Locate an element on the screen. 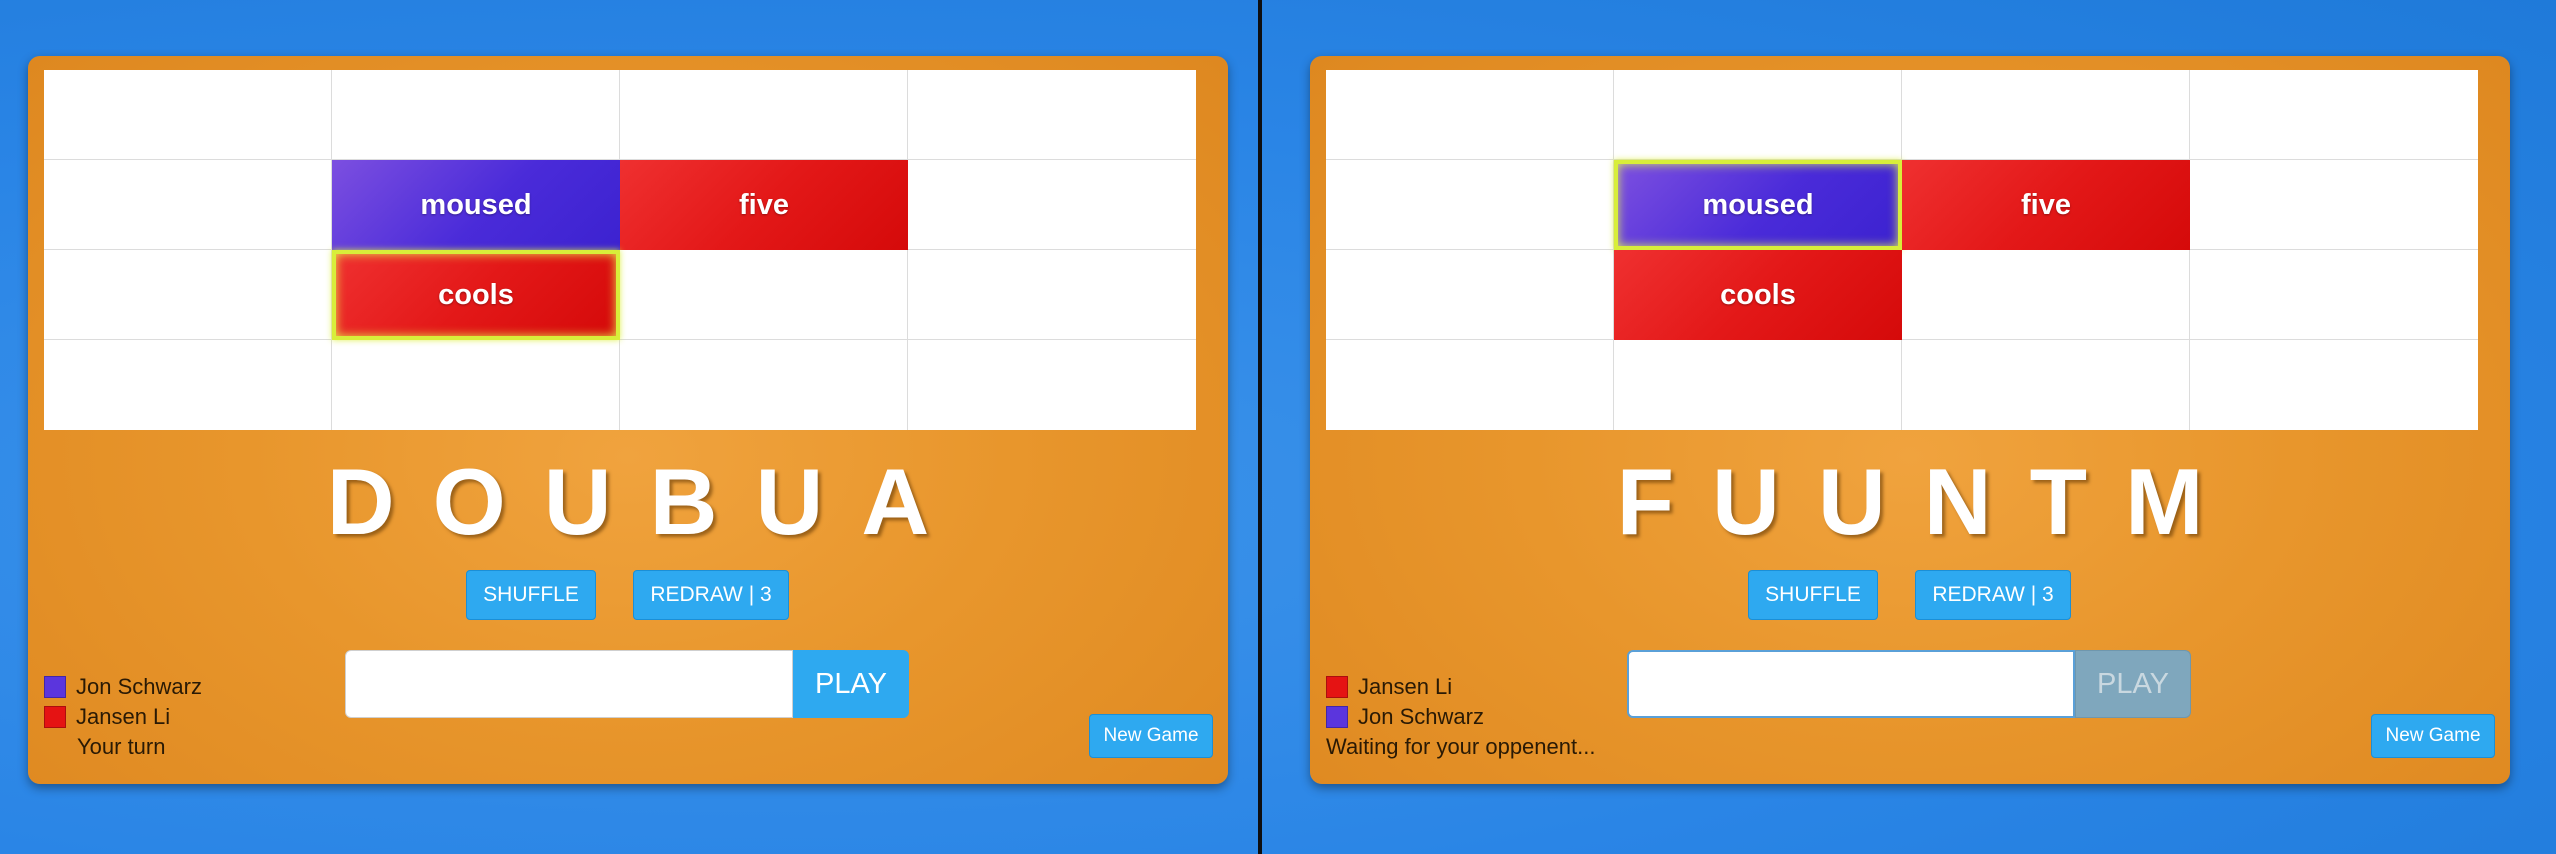 The height and width of the screenshot is (854, 2556). play-button: PLAY is located at coordinates (851, 684).